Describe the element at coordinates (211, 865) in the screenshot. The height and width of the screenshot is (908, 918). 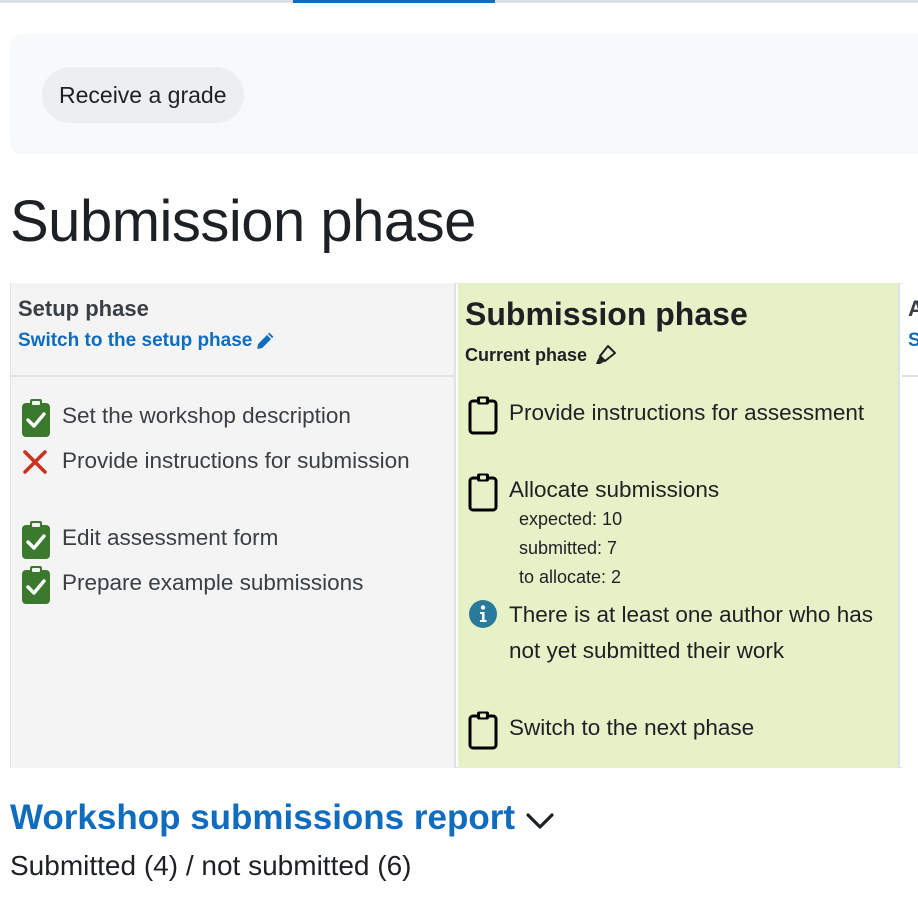
I see `submission-summary: Submitted (4) / not submitted (6)` at that location.